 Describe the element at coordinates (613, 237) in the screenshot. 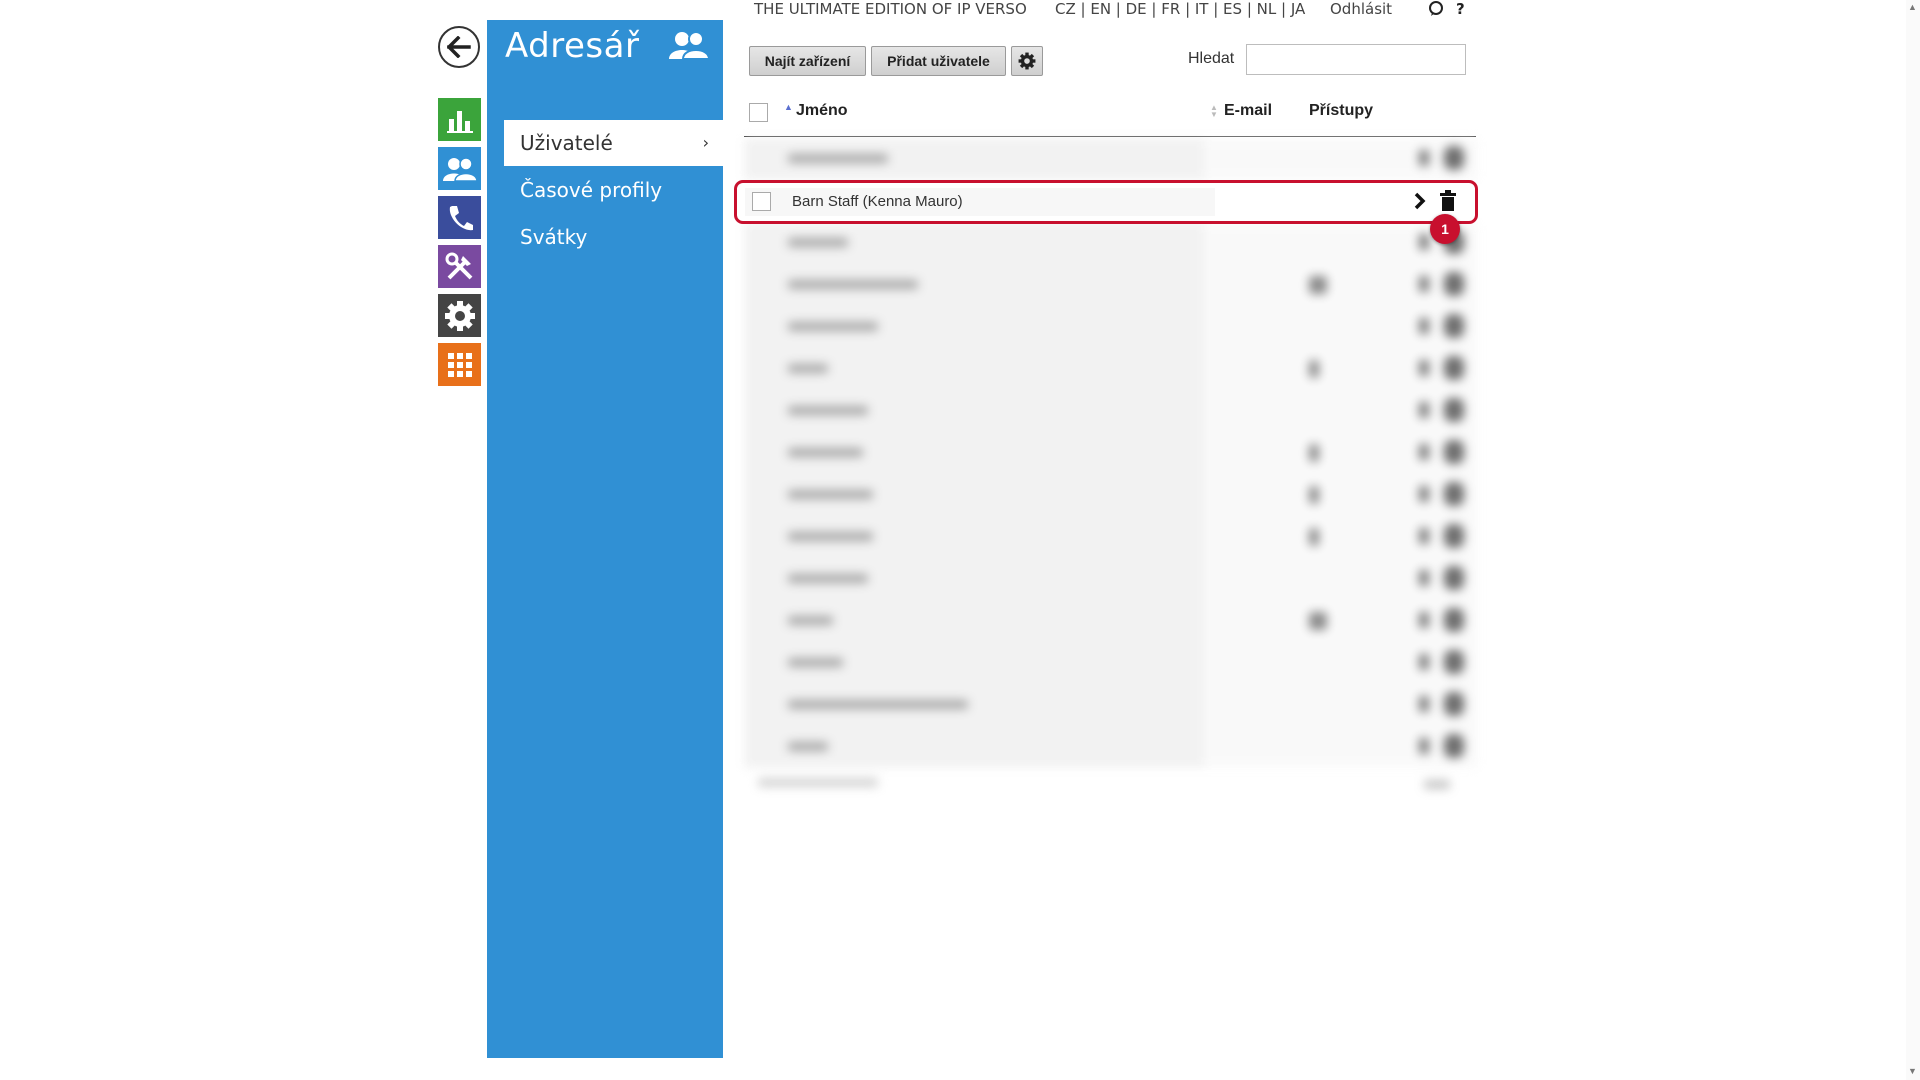

I see `sidebar-item-holidays: Svátky` at that location.